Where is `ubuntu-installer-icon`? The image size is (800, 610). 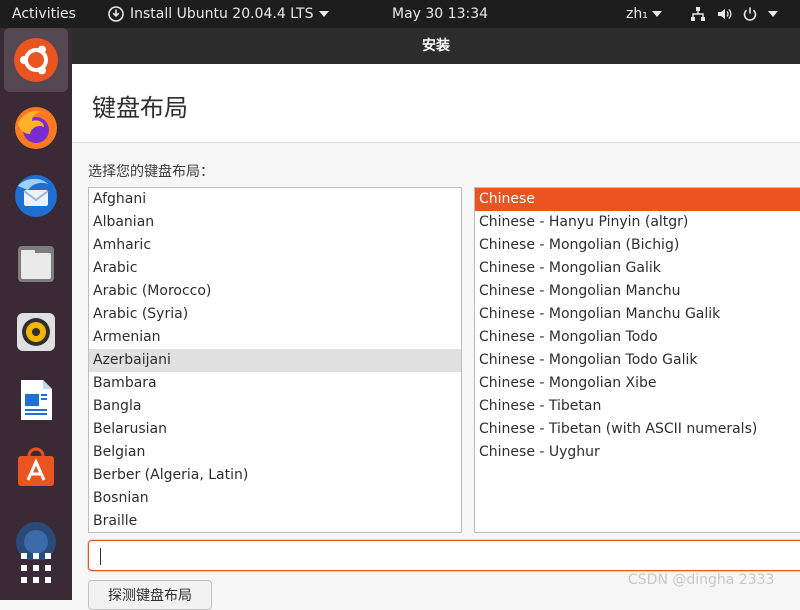 ubuntu-installer-icon is located at coordinates (36, 60).